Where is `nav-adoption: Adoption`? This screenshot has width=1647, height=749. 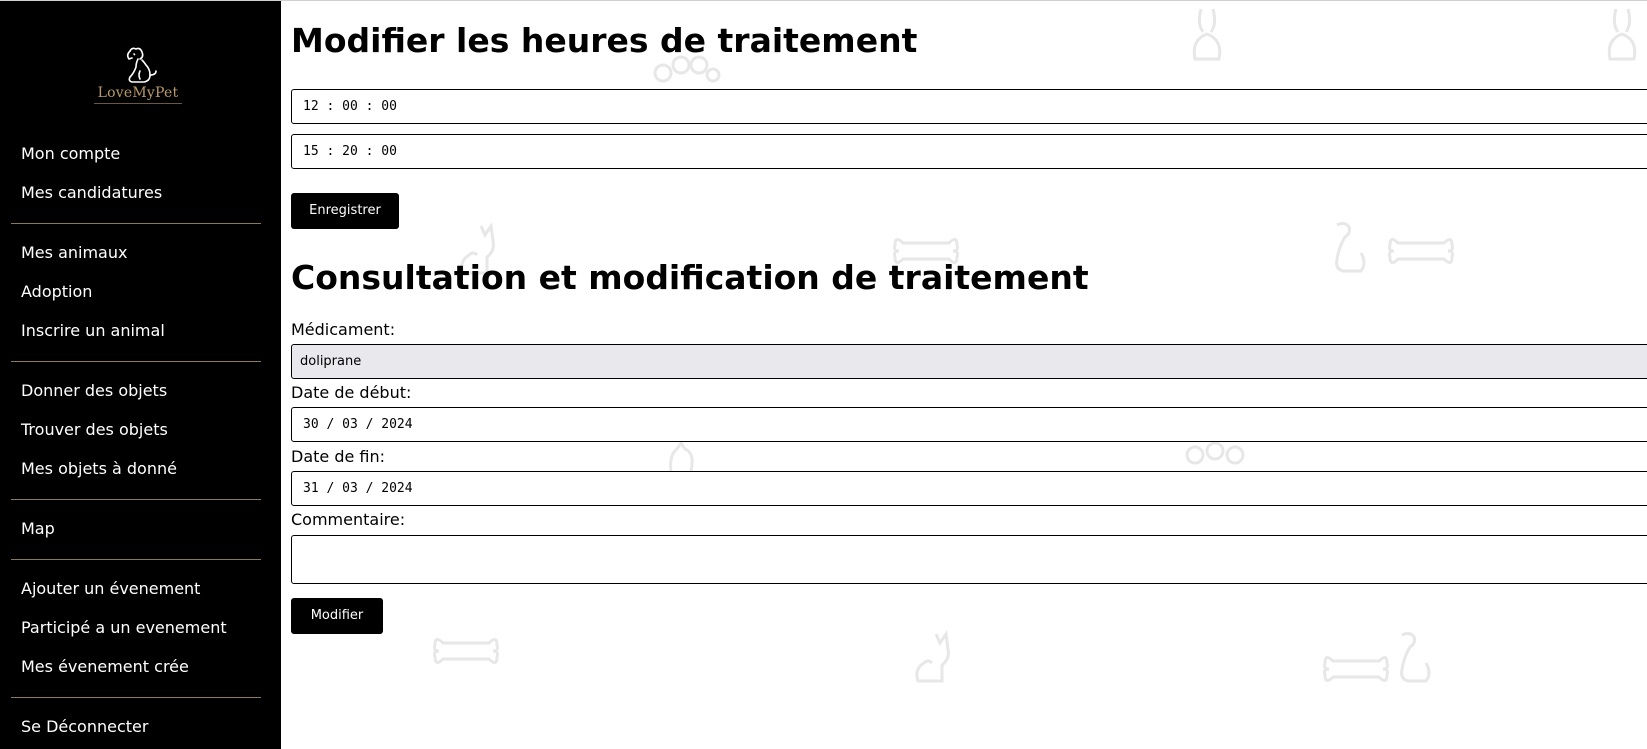 nav-adoption: Adoption is located at coordinates (56, 292).